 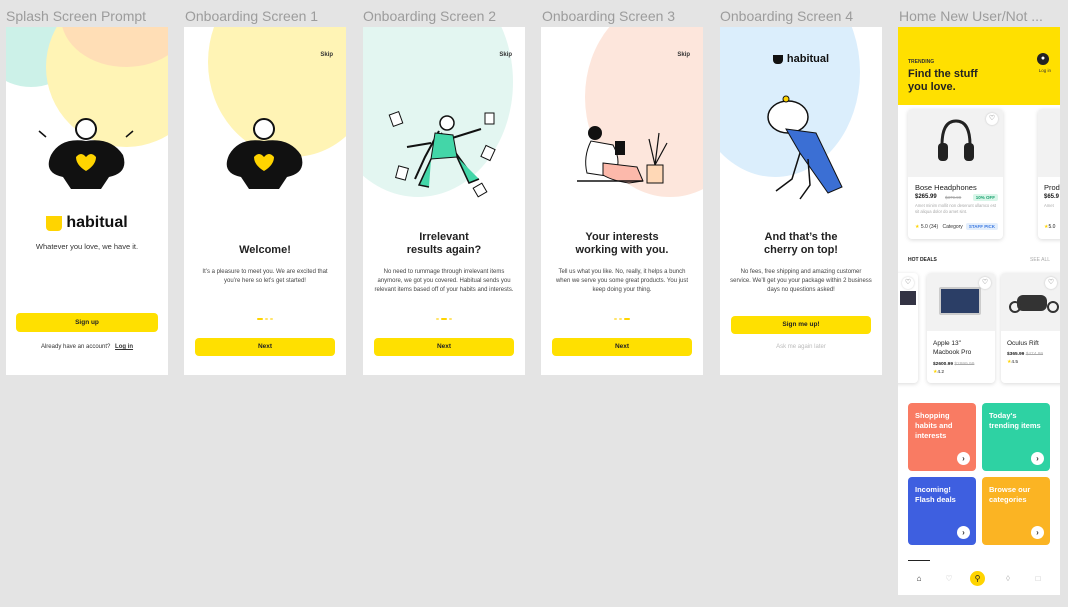 What do you see at coordinates (622, 250) in the screenshot?
I see `title-line-2: working with you.` at bounding box center [622, 250].